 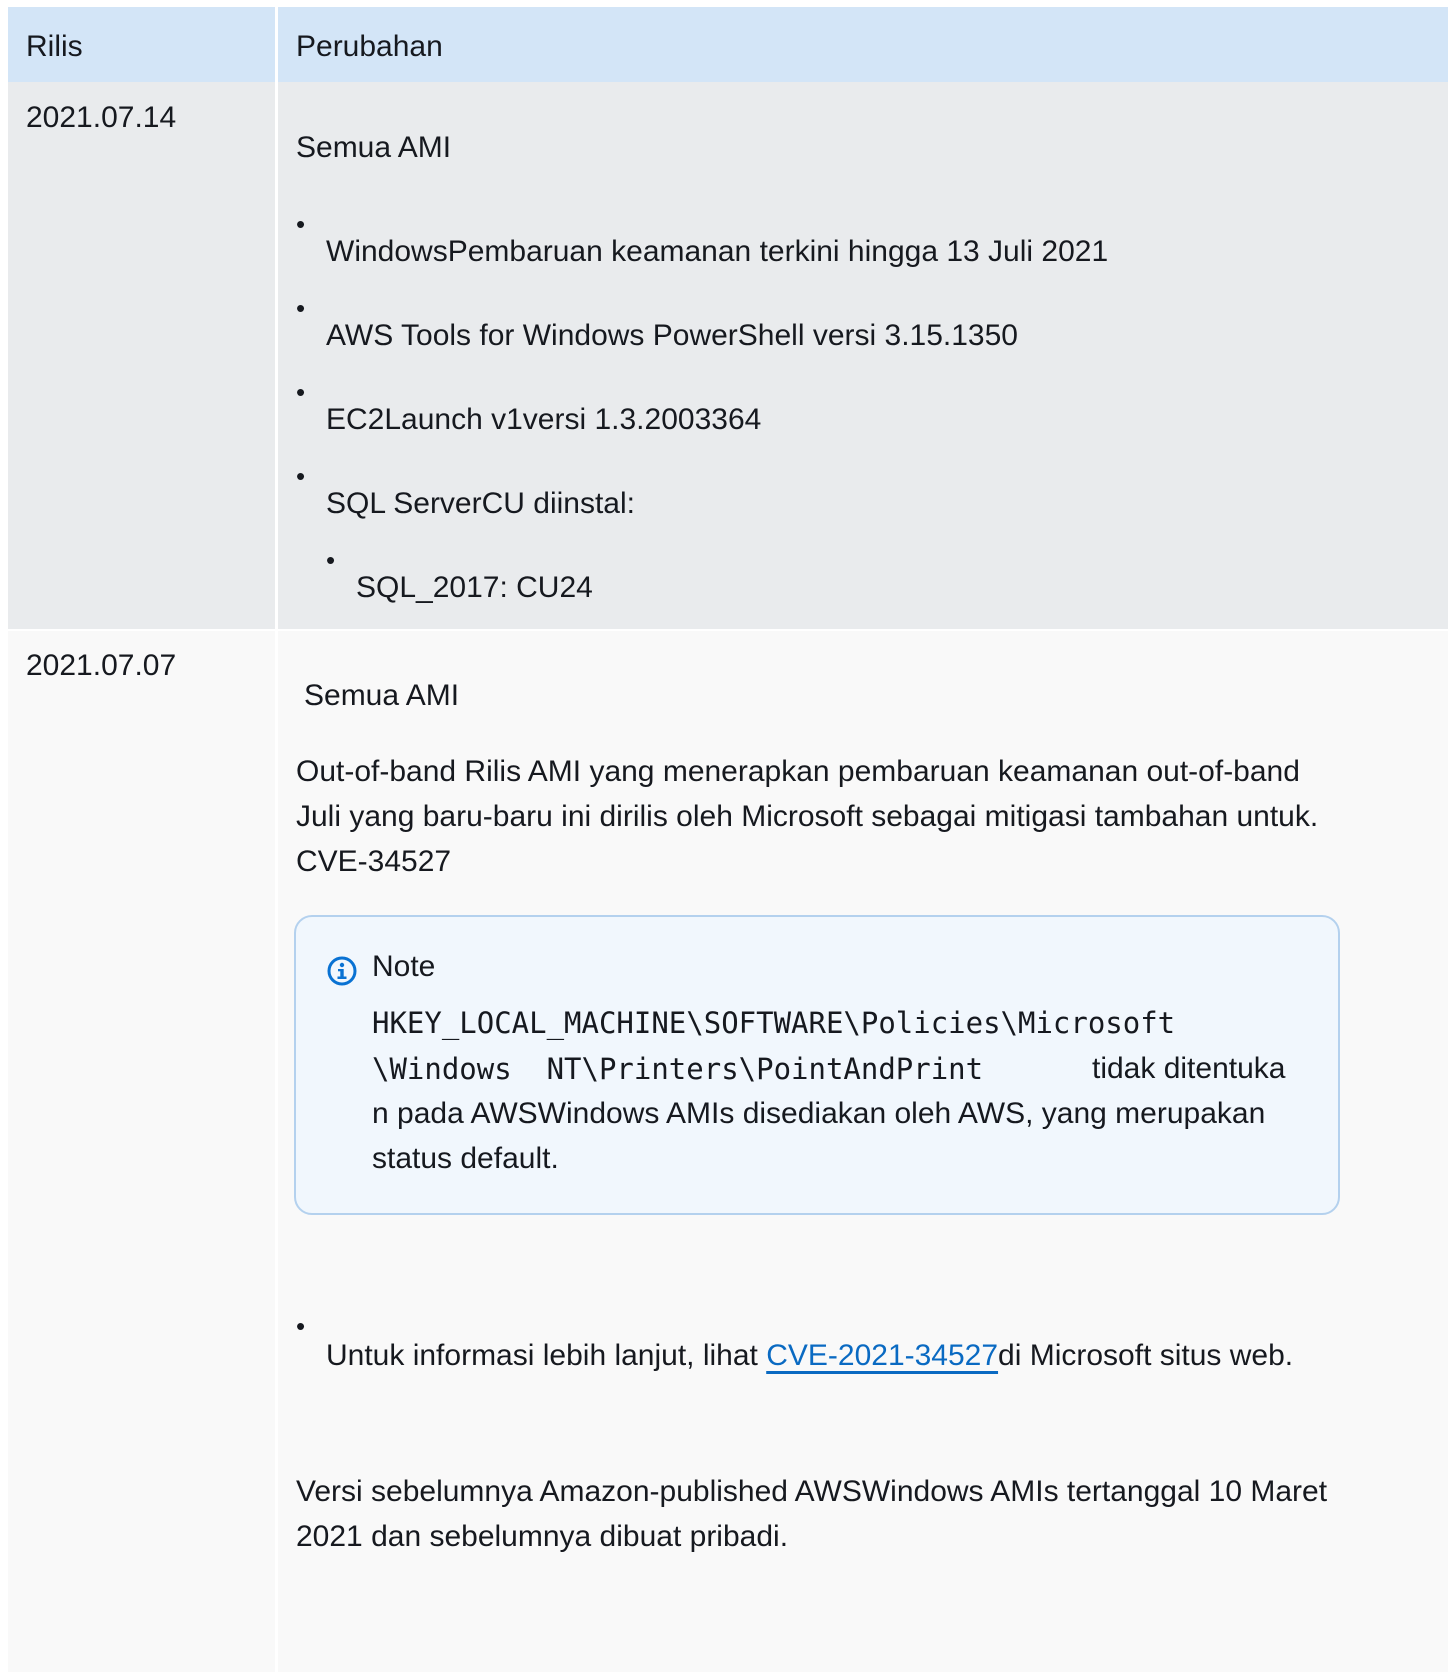 What do you see at coordinates (101, 665) in the screenshot?
I see `release-version: 2021.07.07` at bounding box center [101, 665].